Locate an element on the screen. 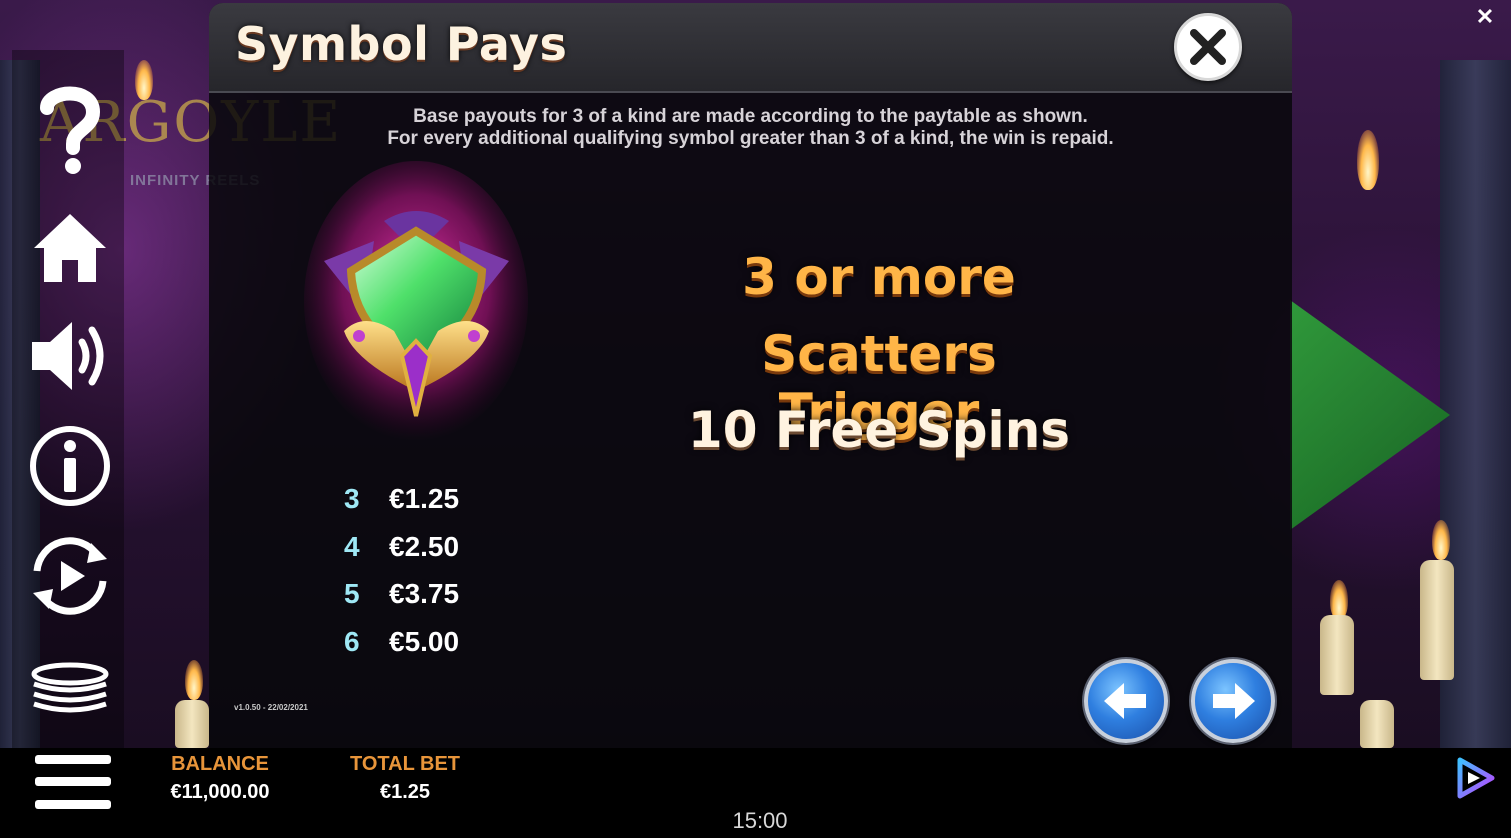  help-button is located at coordinates (70, 130).